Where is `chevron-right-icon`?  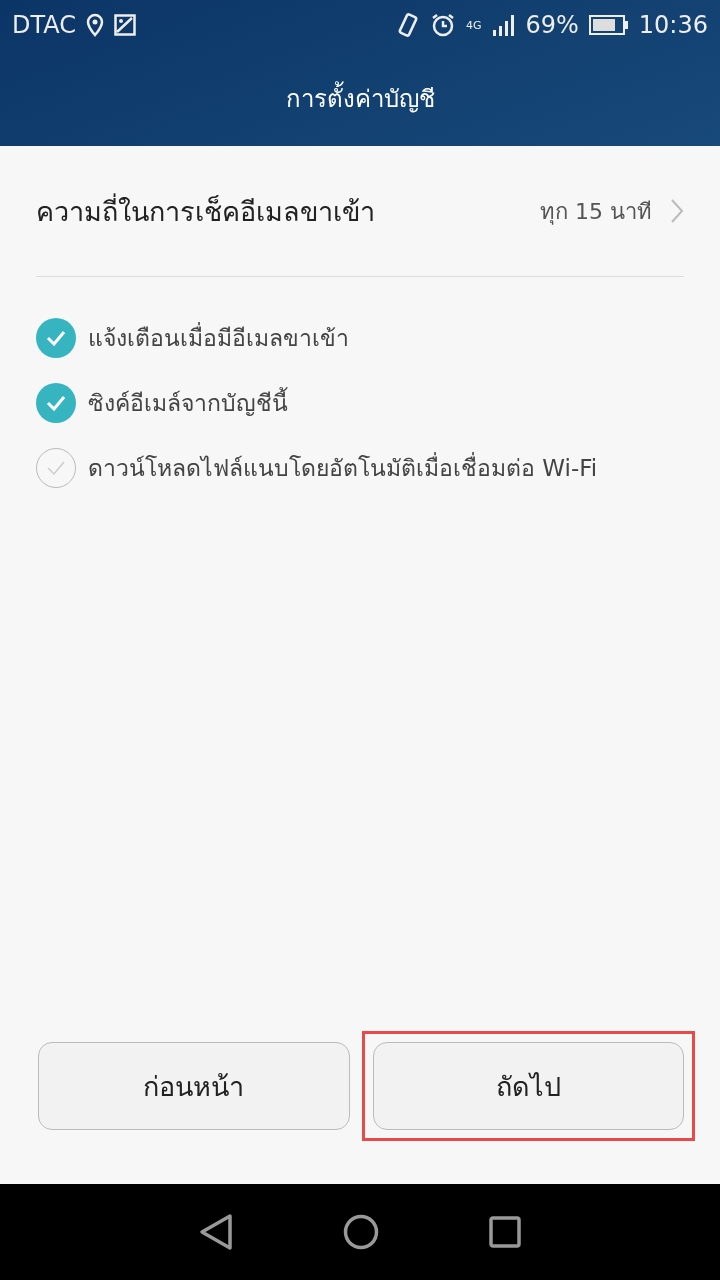
chevron-right-icon is located at coordinates (677, 211).